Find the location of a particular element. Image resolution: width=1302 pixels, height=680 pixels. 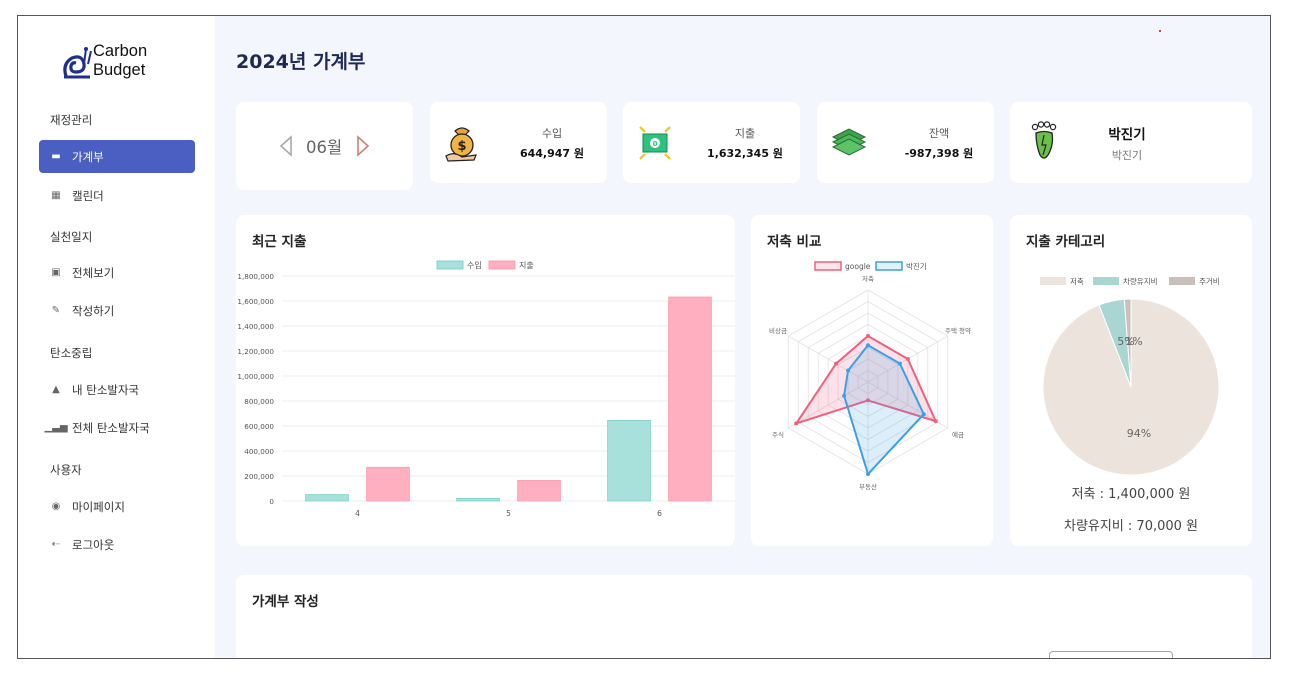

pie-slice-label: 1% is located at coordinates (1133, 341).